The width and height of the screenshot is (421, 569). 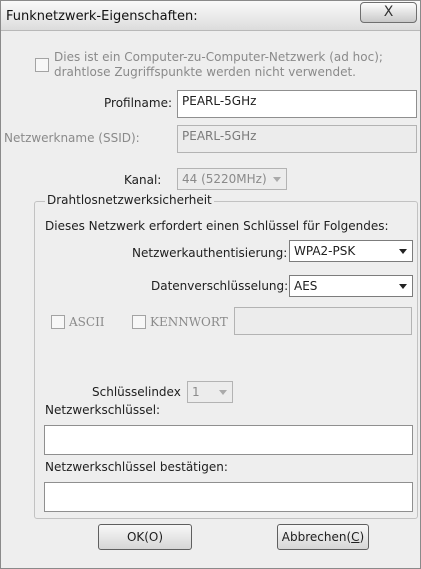 I want to click on close-icon: X, so click(x=388, y=12).